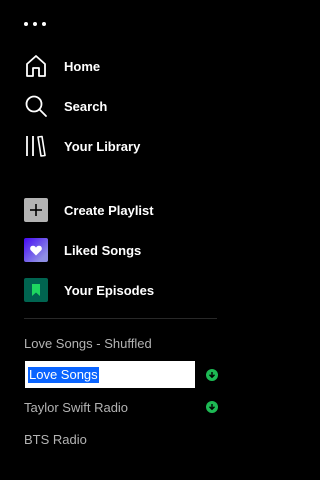 The width and height of the screenshot is (320, 480). I want to click on your-episodes-button: Your Episodes, so click(124, 290).